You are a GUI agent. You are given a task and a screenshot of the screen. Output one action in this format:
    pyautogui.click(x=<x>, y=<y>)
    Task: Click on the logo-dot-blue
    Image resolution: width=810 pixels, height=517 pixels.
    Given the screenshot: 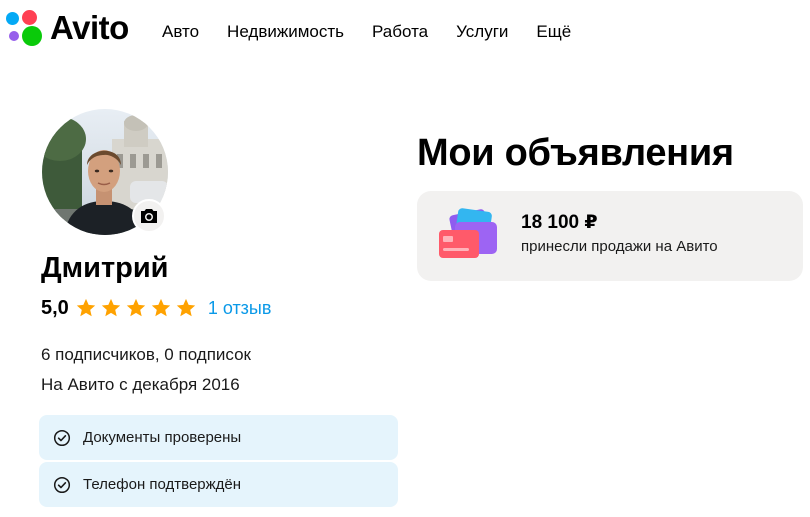 What is the action you would take?
    pyautogui.click(x=12, y=18)
    